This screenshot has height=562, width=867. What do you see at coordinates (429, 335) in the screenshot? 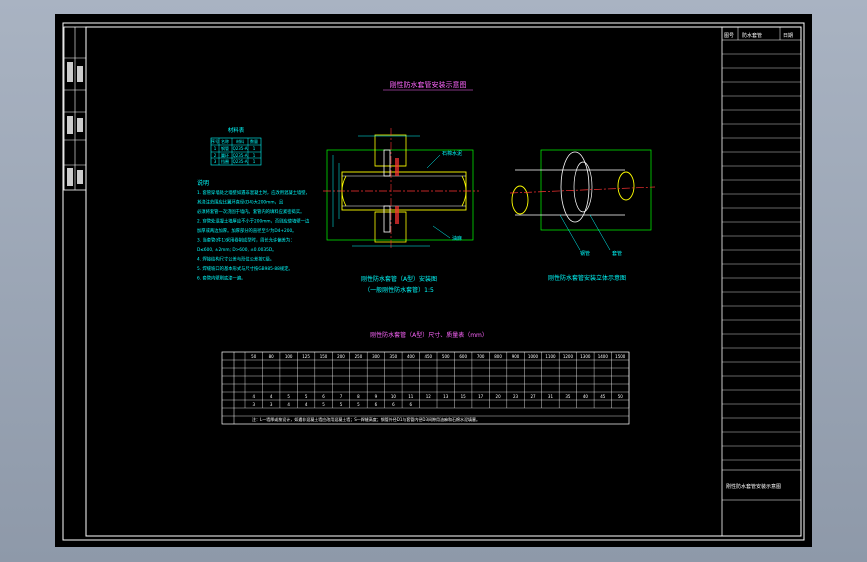
I see `dims-table-title: 刚性防水套管（A型）尺寸、质量表（mm）` at bounding box center [429, 335].